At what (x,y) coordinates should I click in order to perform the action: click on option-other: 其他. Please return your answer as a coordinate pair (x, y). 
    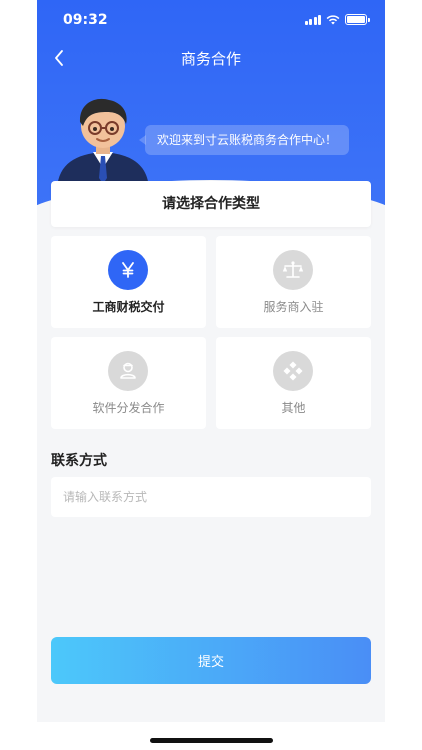
    Looking at the image, I should click on (293, 383).